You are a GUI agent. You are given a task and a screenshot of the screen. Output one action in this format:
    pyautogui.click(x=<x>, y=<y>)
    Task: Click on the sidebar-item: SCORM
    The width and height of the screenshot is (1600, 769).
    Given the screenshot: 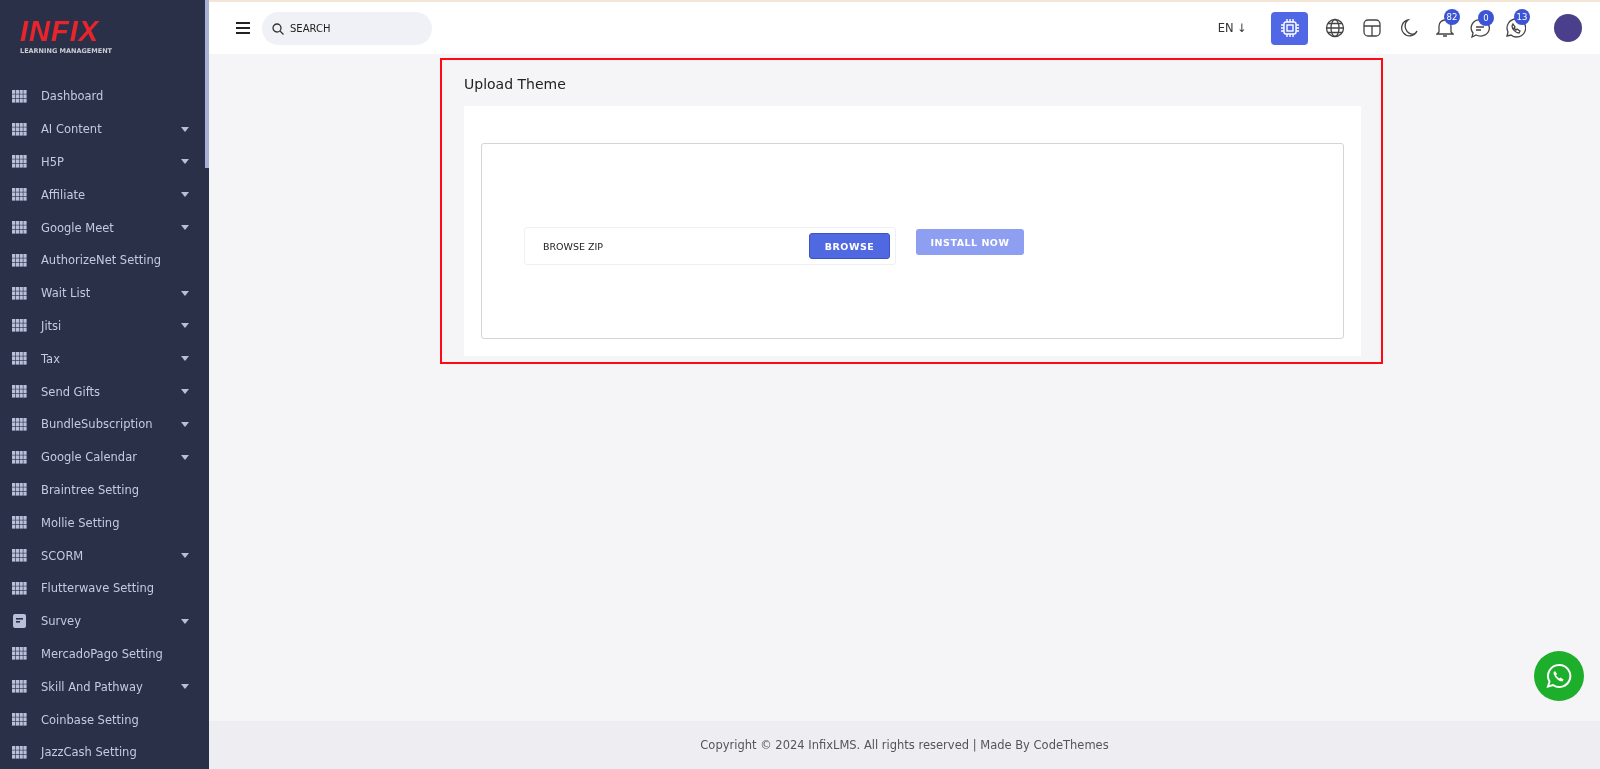 What is the action you would take?
    pyautogui.click(x=104, y=555)
    